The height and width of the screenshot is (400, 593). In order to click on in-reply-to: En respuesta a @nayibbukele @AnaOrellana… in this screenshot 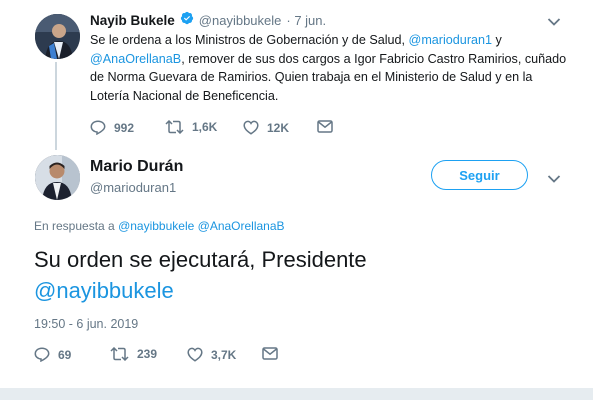, I will do `click(159, 226)`.